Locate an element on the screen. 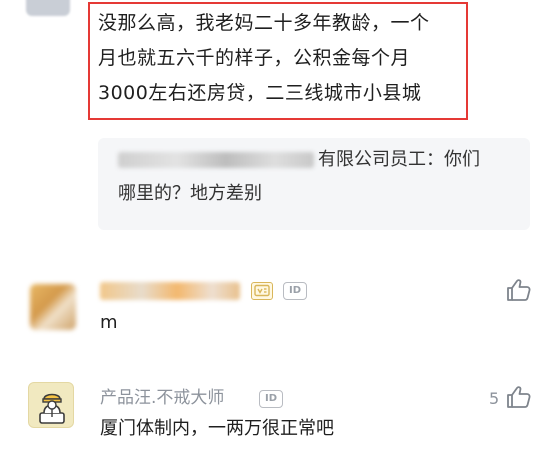  comment-text: 厦门体制内，一两万很正常吧 is located at coordinates (217, 428).